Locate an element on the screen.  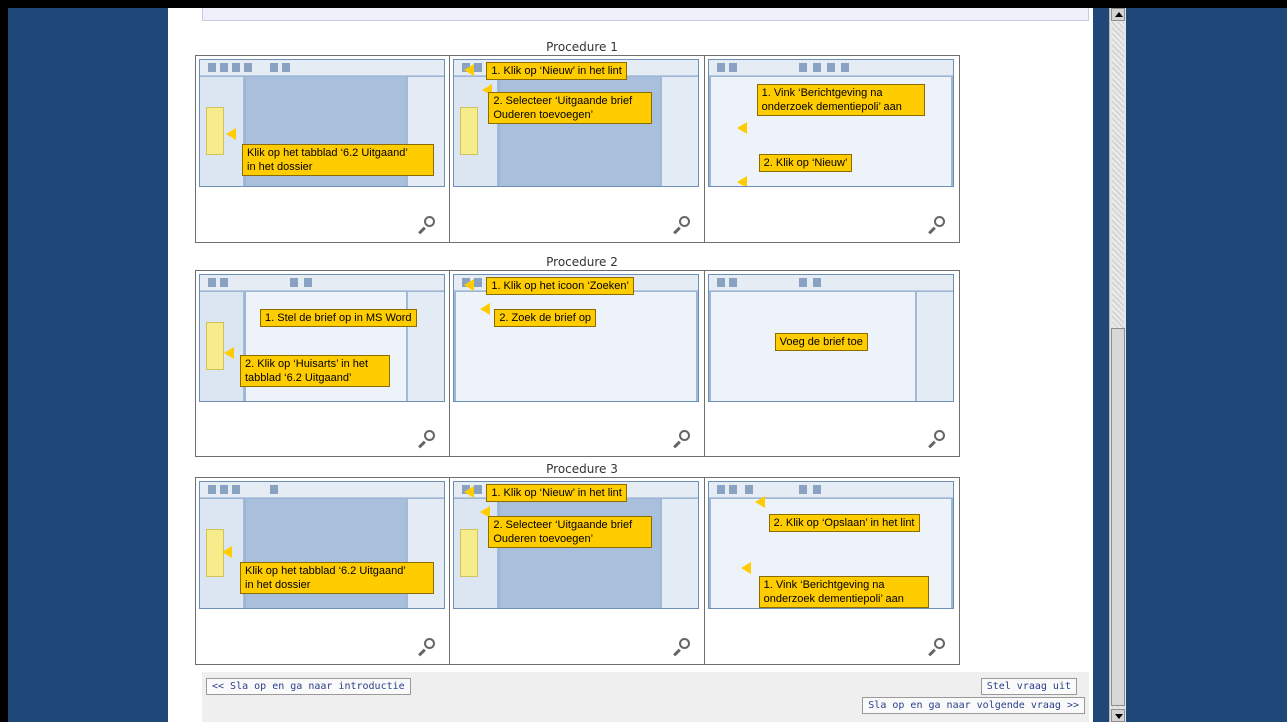
back-to-introduction-button: << Sla op en ga naar introductie is located at coordinates (308, 686).